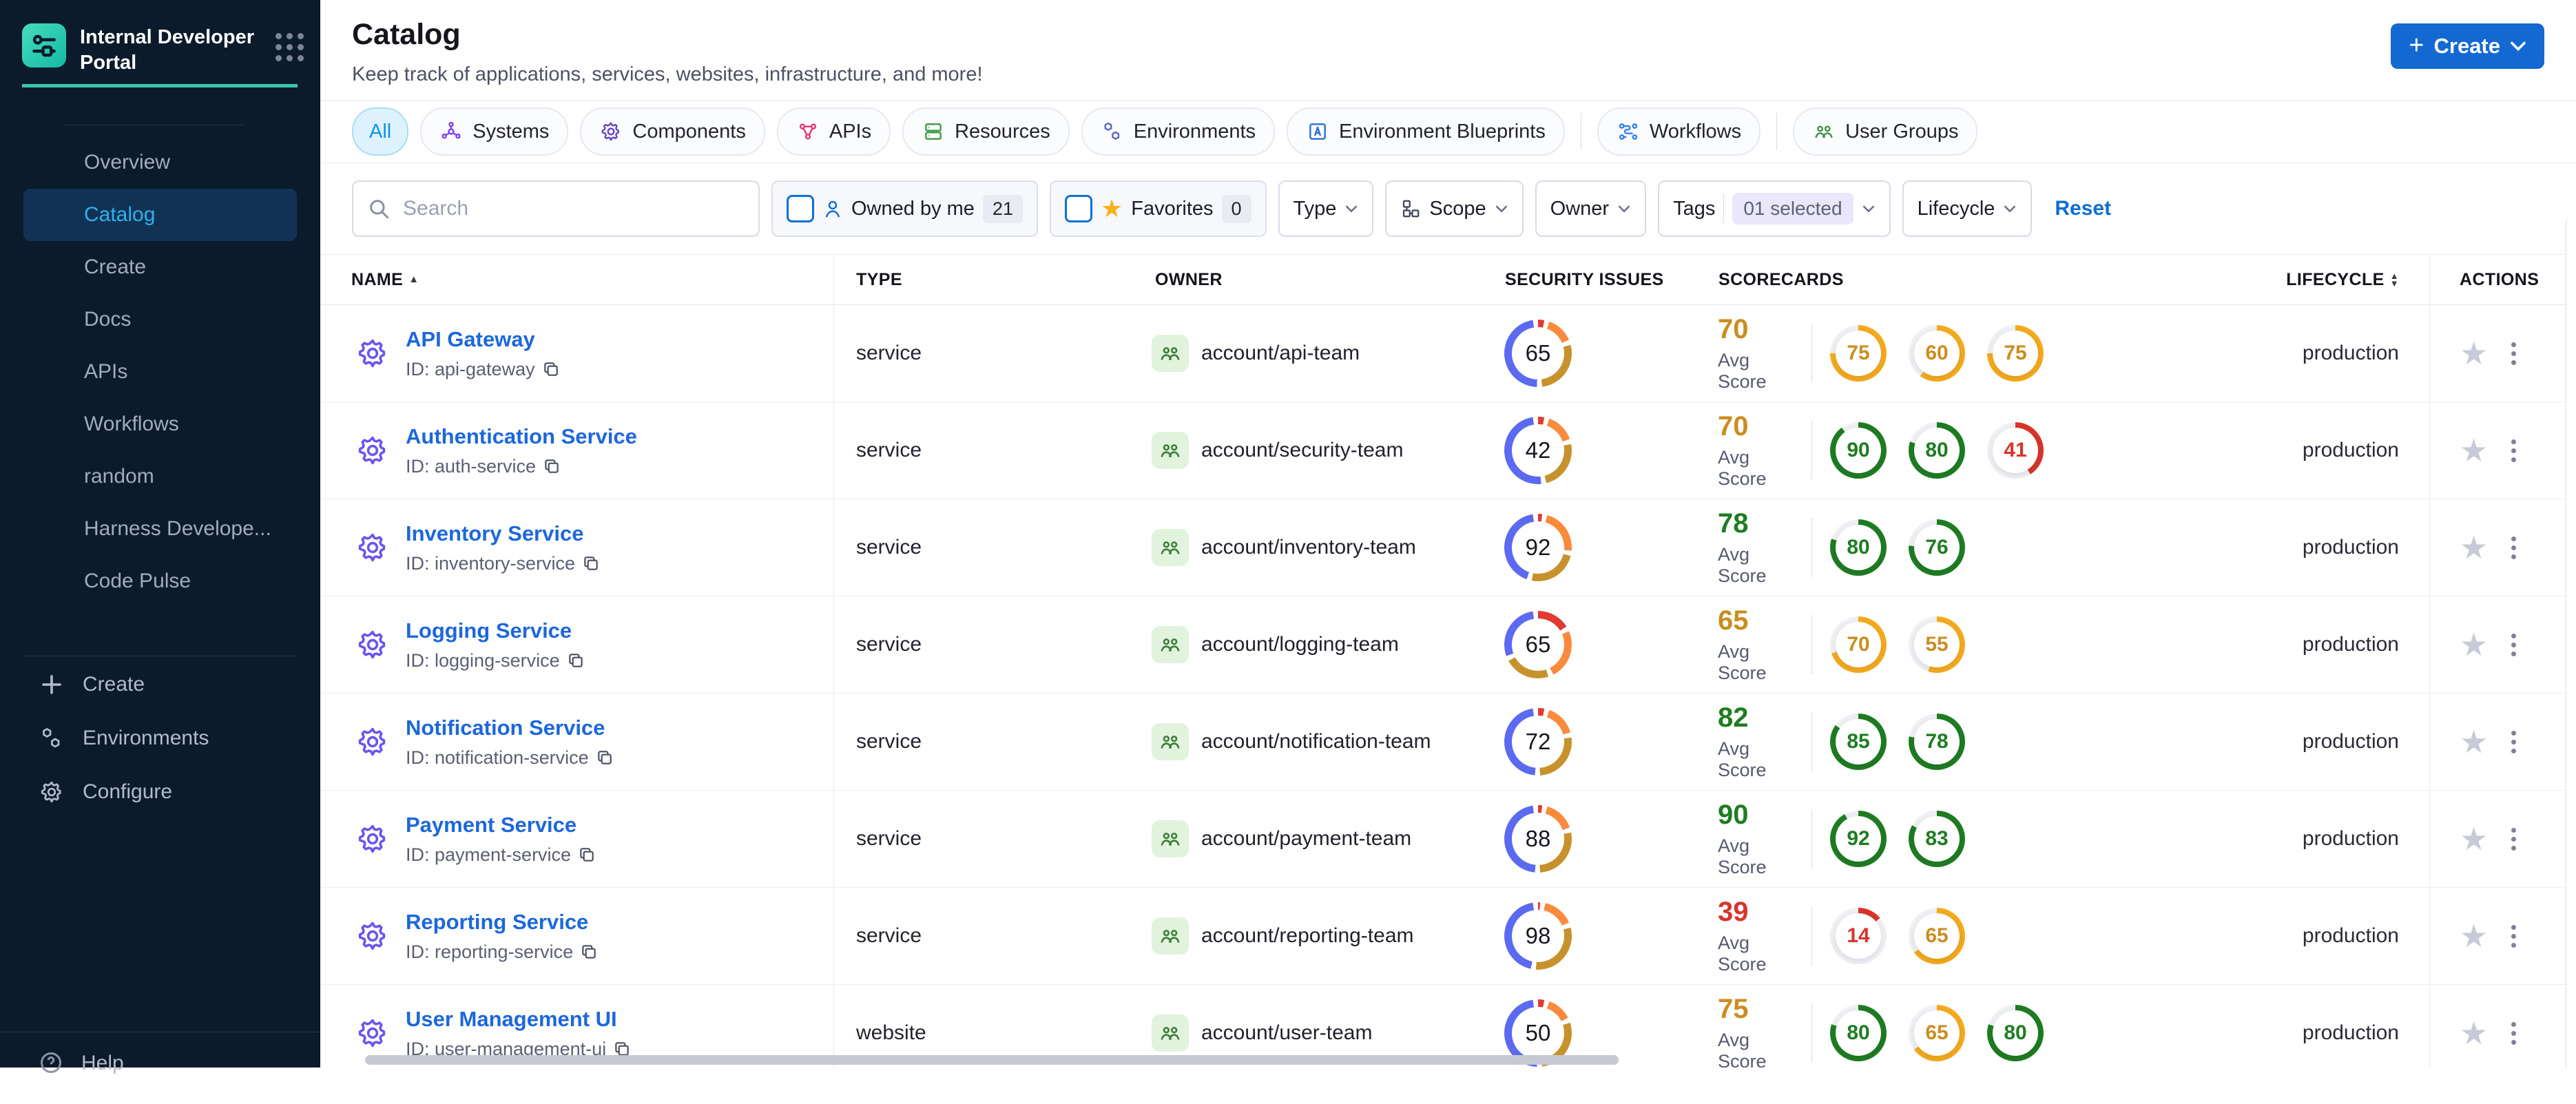  Describe the element at coordinates (2083, 209) in the screenshot. I see `reset-filters-link: Reset` at that location.